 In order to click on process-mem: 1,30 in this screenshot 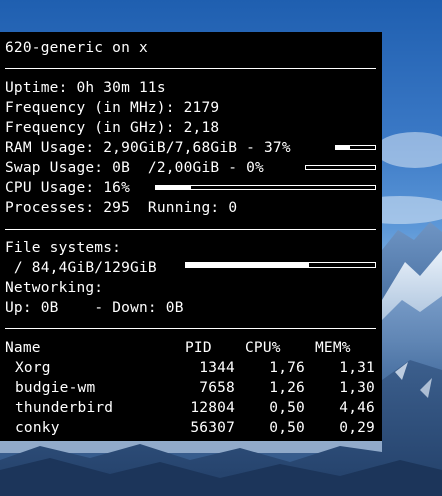, I will do `click(357, 388)`.